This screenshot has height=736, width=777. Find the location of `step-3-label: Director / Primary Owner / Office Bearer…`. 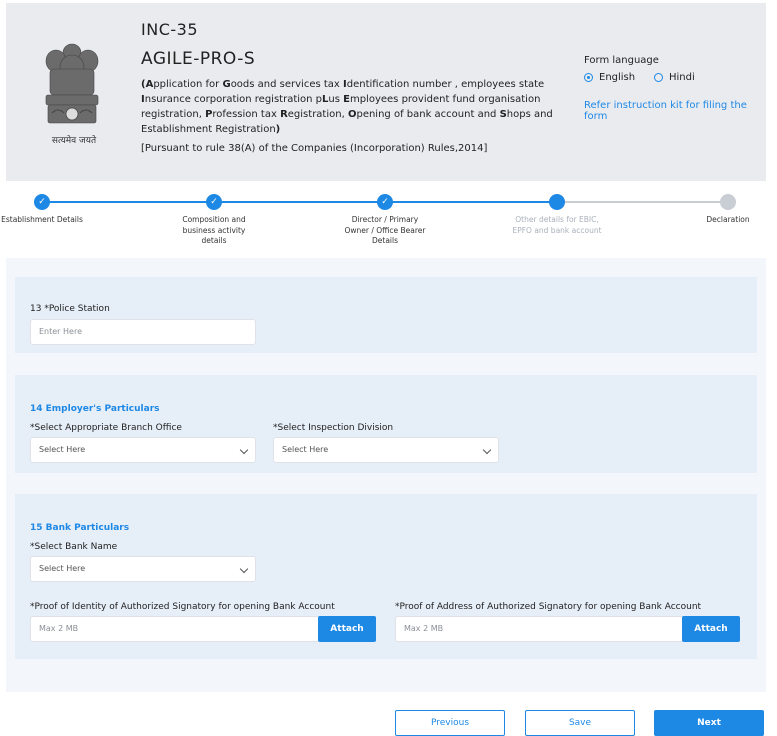

step-3-label: Director / Primary Owner / Office Bearer… is located at coordinates (385, 230).